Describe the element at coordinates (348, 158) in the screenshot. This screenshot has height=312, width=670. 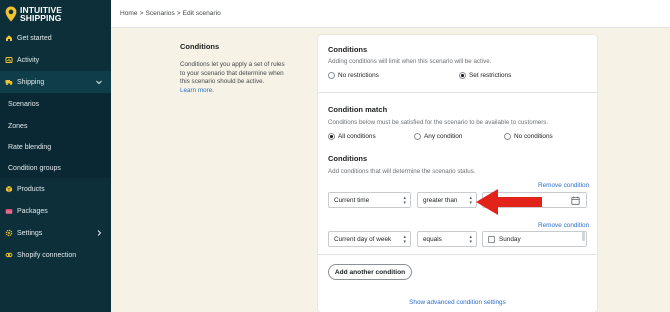
I see `conditions-list-title: Conditions` at that location.